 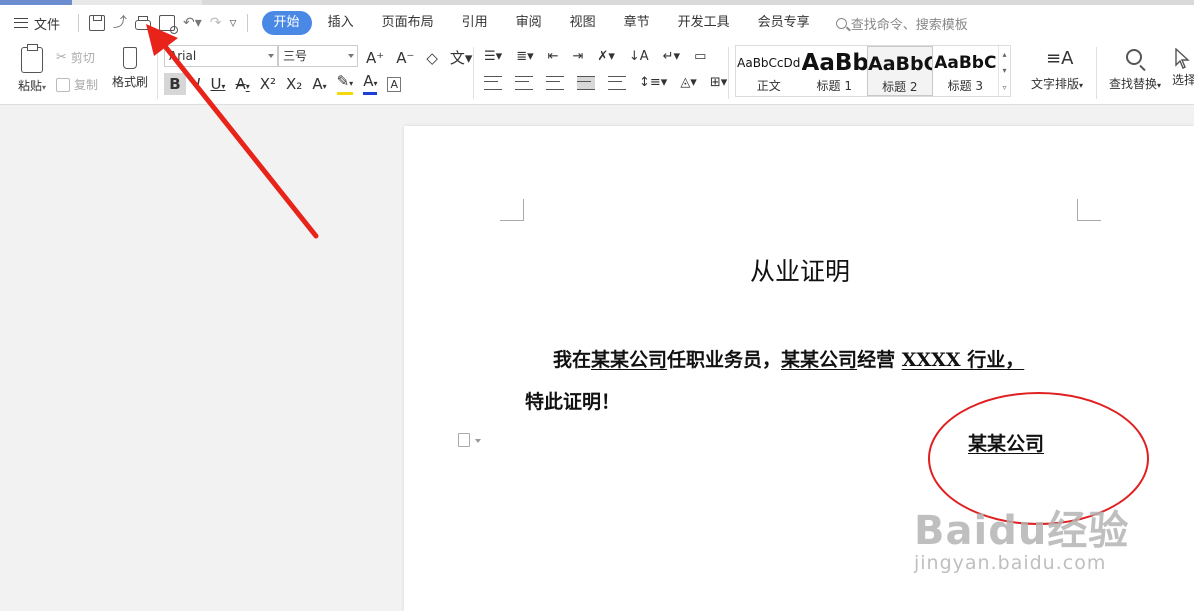 I want to click on increase-indent-icon: ⇥, so click(x=578, y=56).